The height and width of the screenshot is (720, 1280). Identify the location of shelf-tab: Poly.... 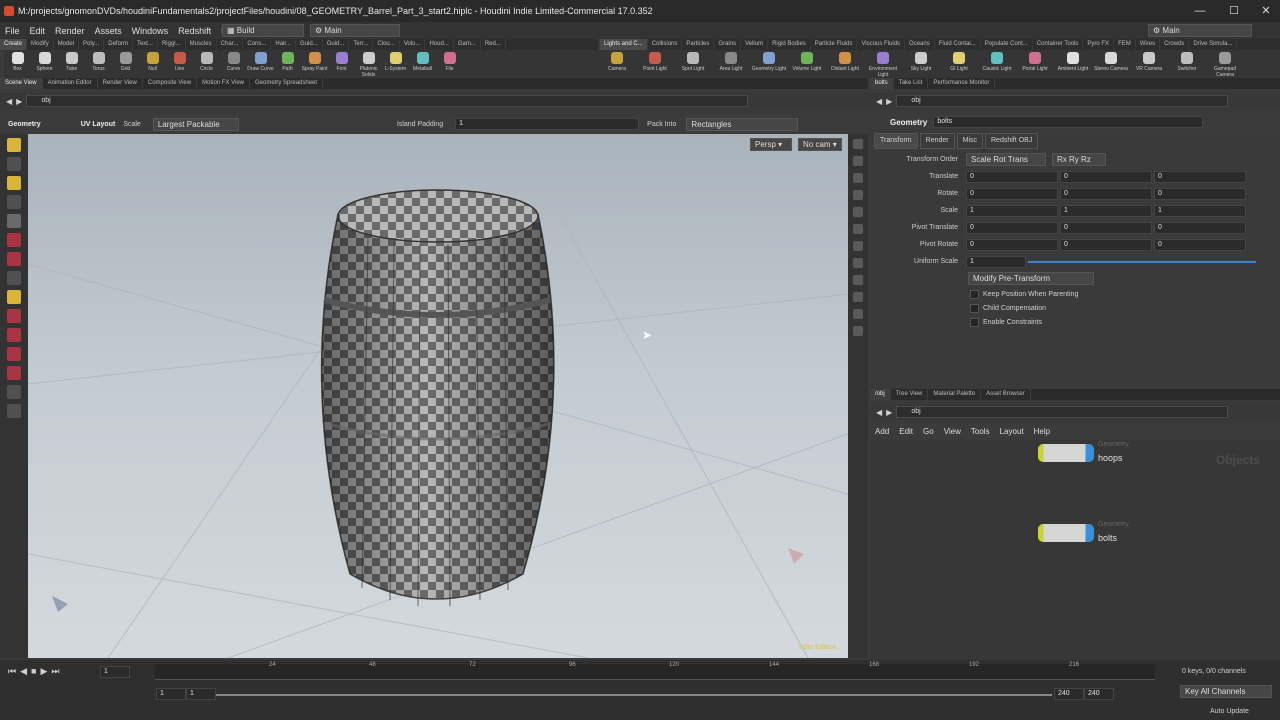
(92, 44).